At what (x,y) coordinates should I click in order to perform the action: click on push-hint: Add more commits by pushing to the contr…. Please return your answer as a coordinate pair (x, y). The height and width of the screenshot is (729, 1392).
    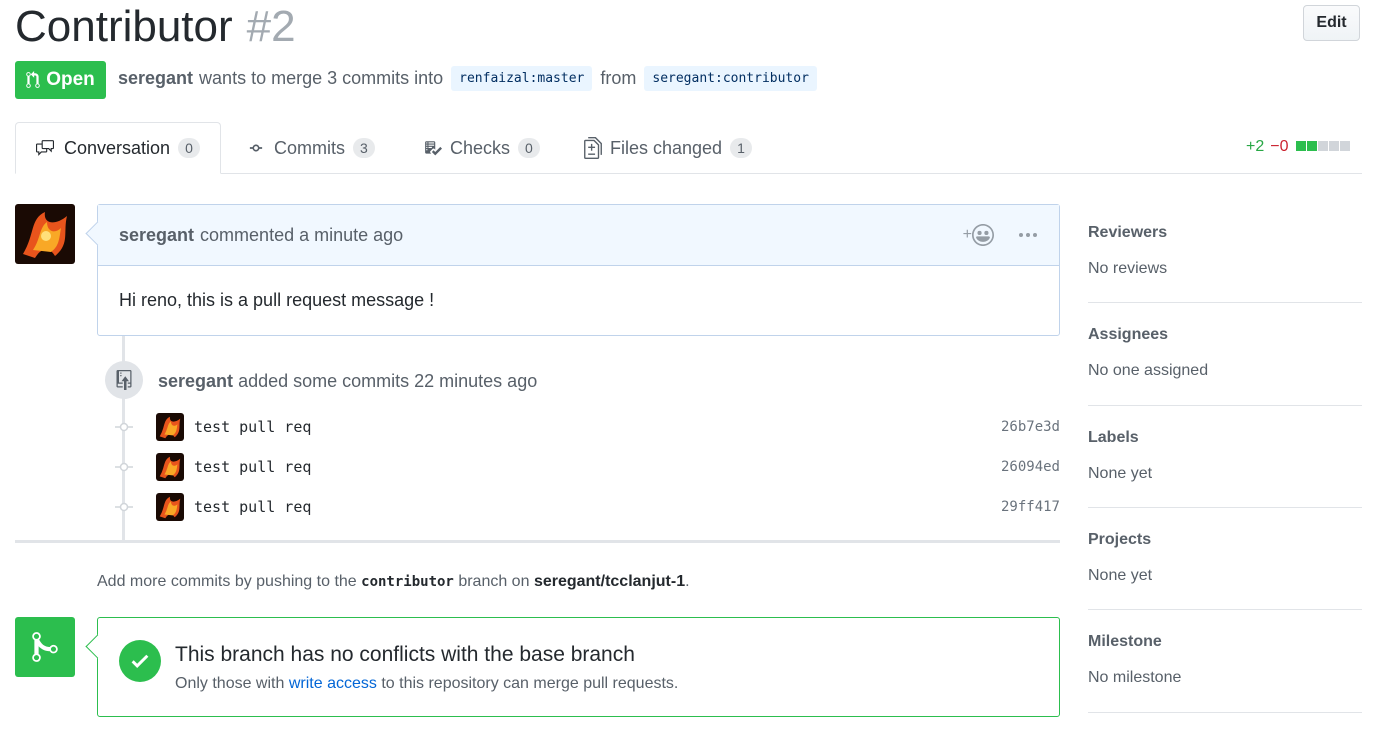
    Looking at the image, I should click on (393, 582).